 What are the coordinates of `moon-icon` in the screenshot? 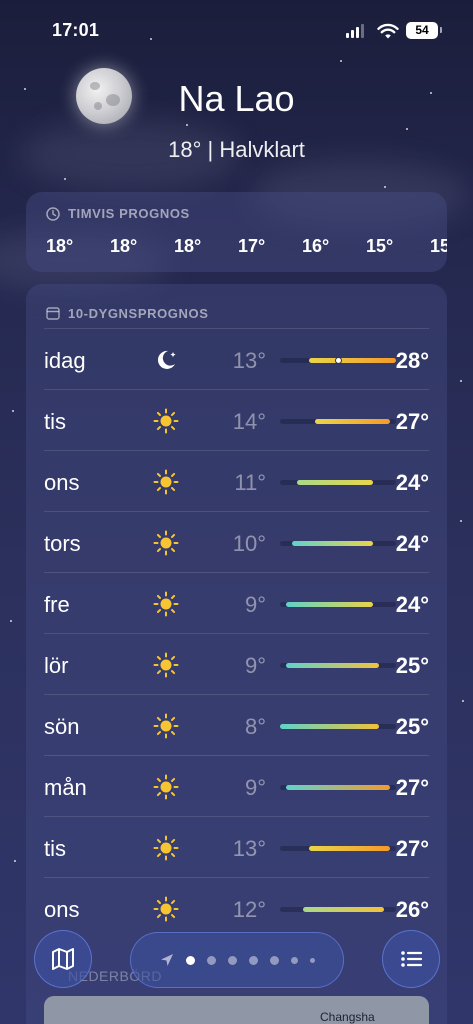 It's located at (166, 360).